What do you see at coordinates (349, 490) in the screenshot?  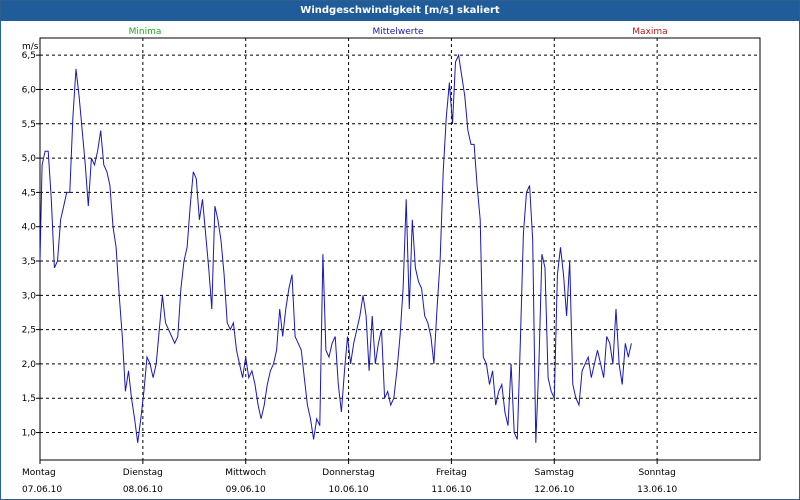 I see `x-tick-date: 10.06.10` at bounding box center [349, 490].